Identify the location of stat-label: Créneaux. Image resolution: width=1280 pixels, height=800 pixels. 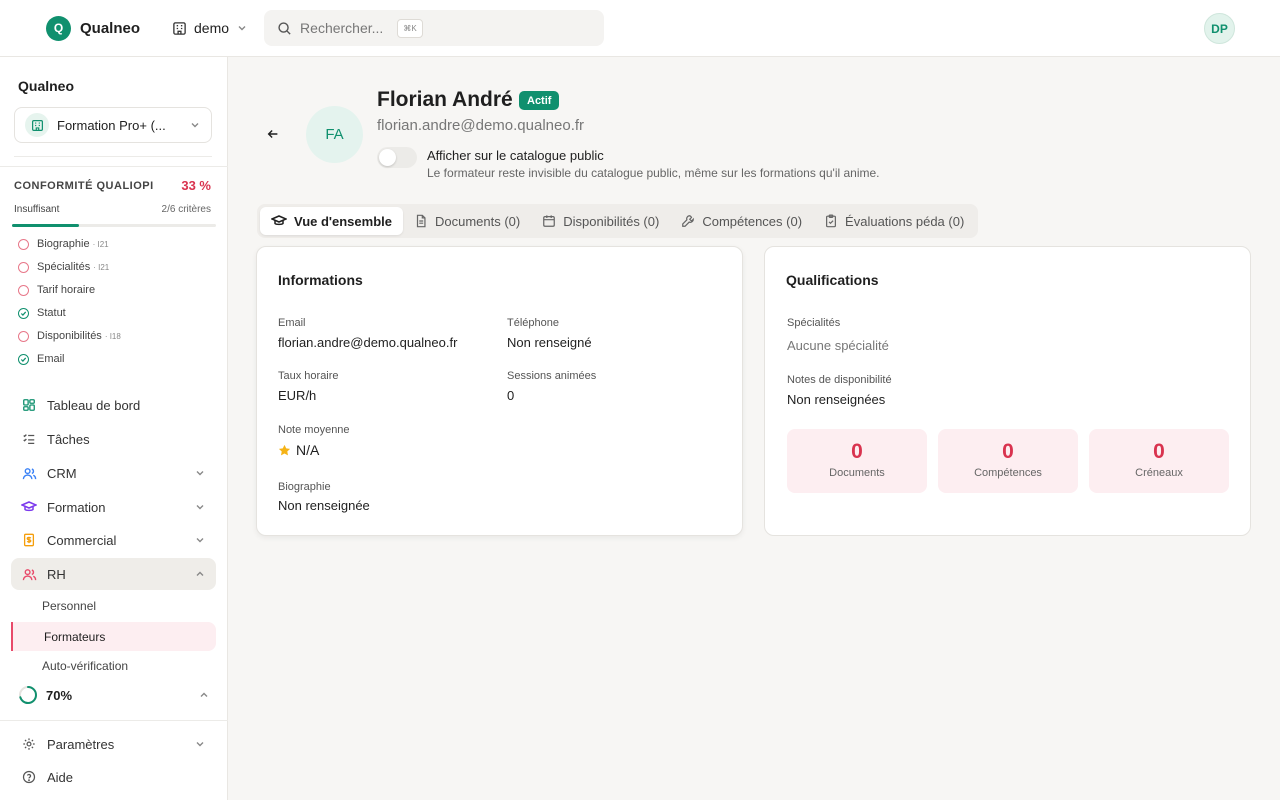
(1159, 473).